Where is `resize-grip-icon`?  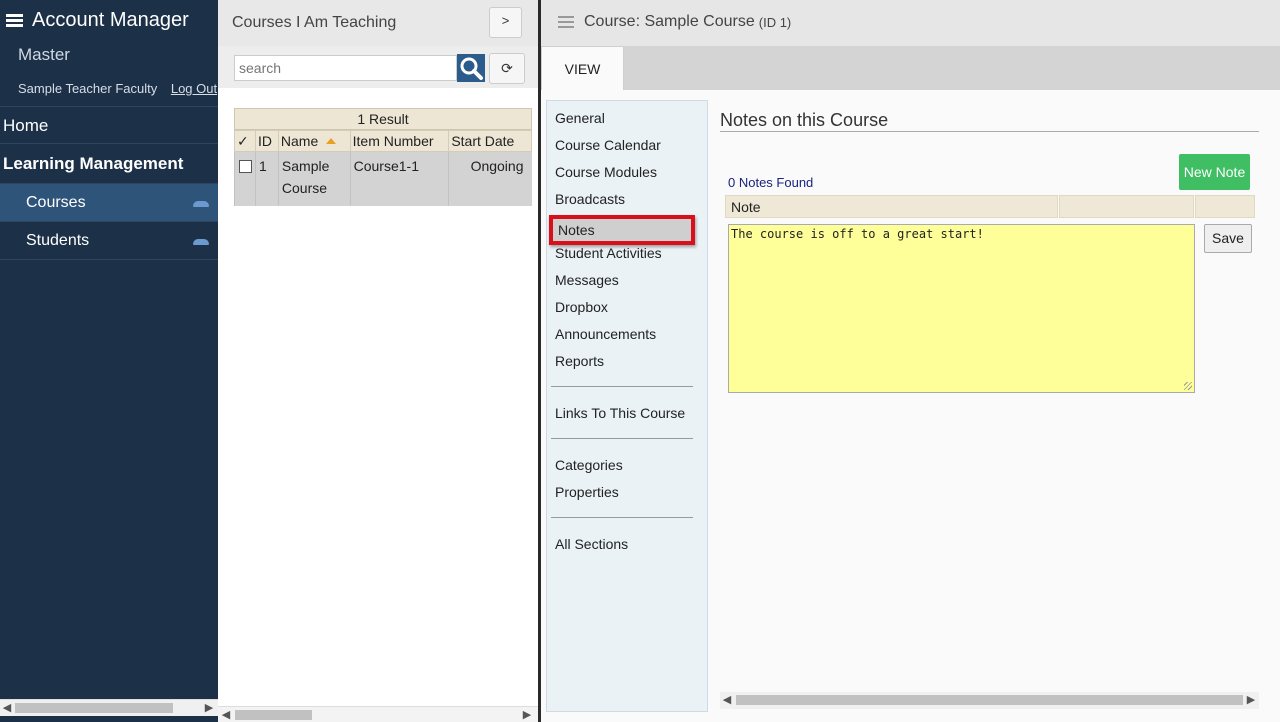 resize-grip-icon is located at coordinates (1188, 386).